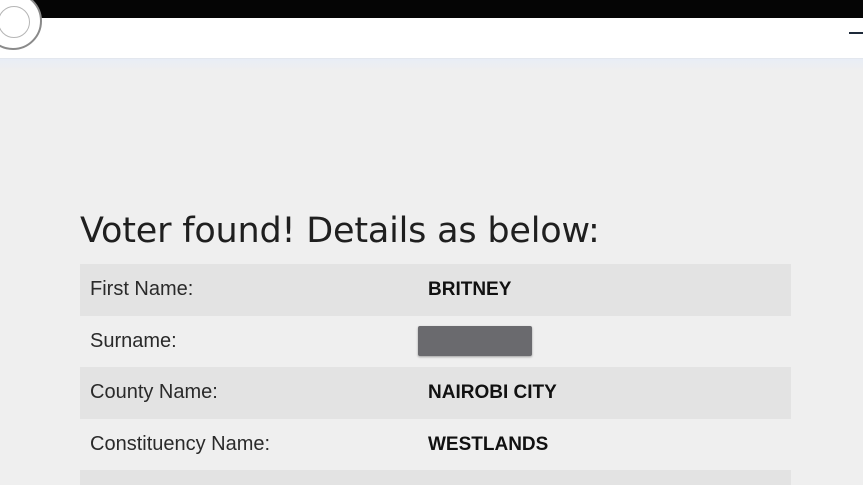  I want to click on detail-value: WESTLANDS, so click(488, 444).